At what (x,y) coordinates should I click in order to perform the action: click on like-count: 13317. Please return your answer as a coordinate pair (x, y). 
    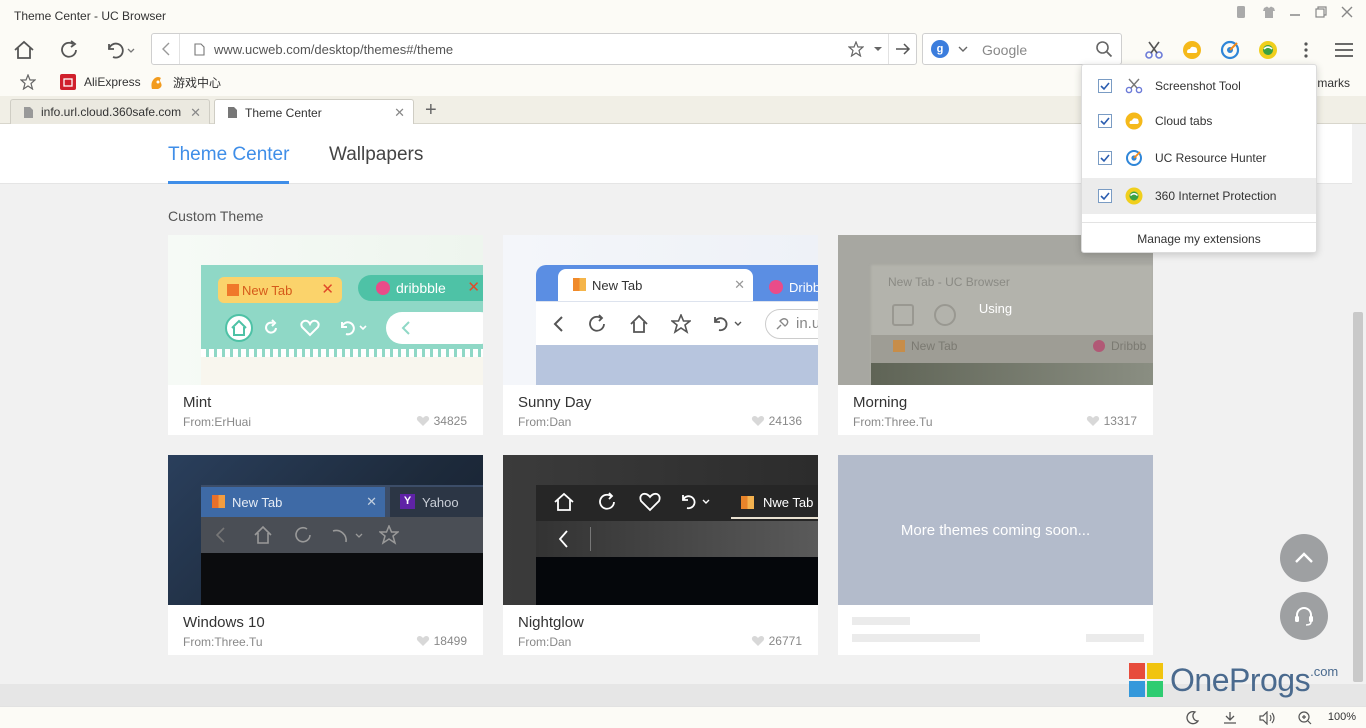
    Looking at the image, I should click on (1111, 421).